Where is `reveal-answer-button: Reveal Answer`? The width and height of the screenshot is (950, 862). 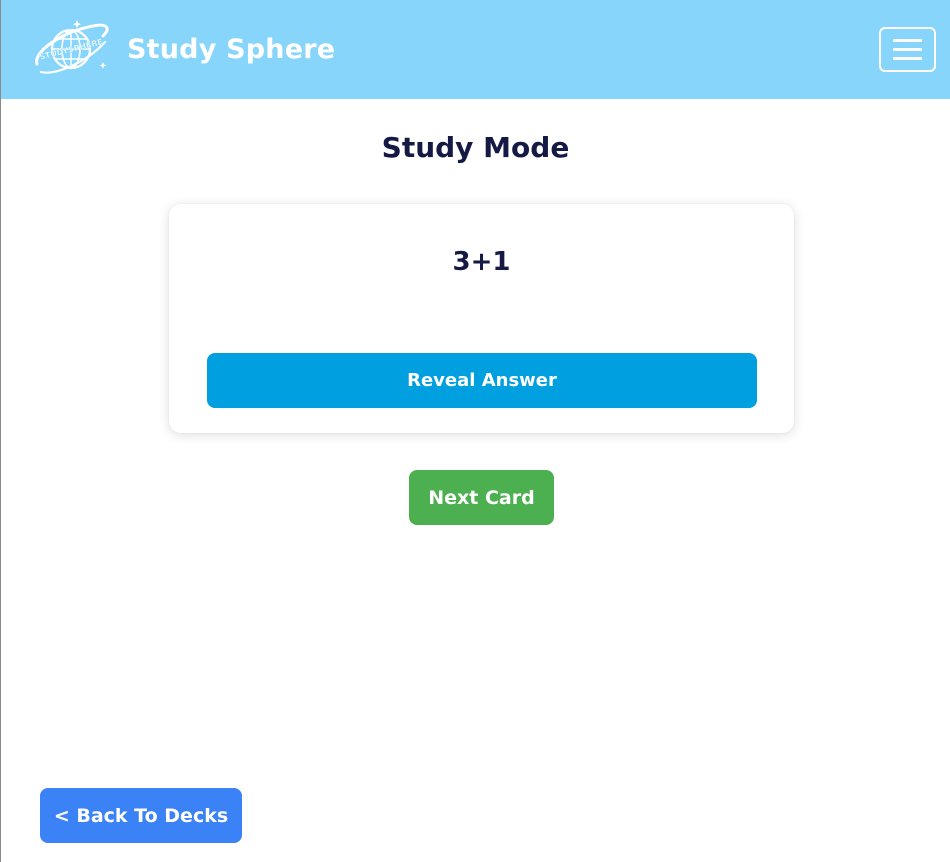 reveal-answer-button: Reveal Answer is located at coordinates (482, 380).